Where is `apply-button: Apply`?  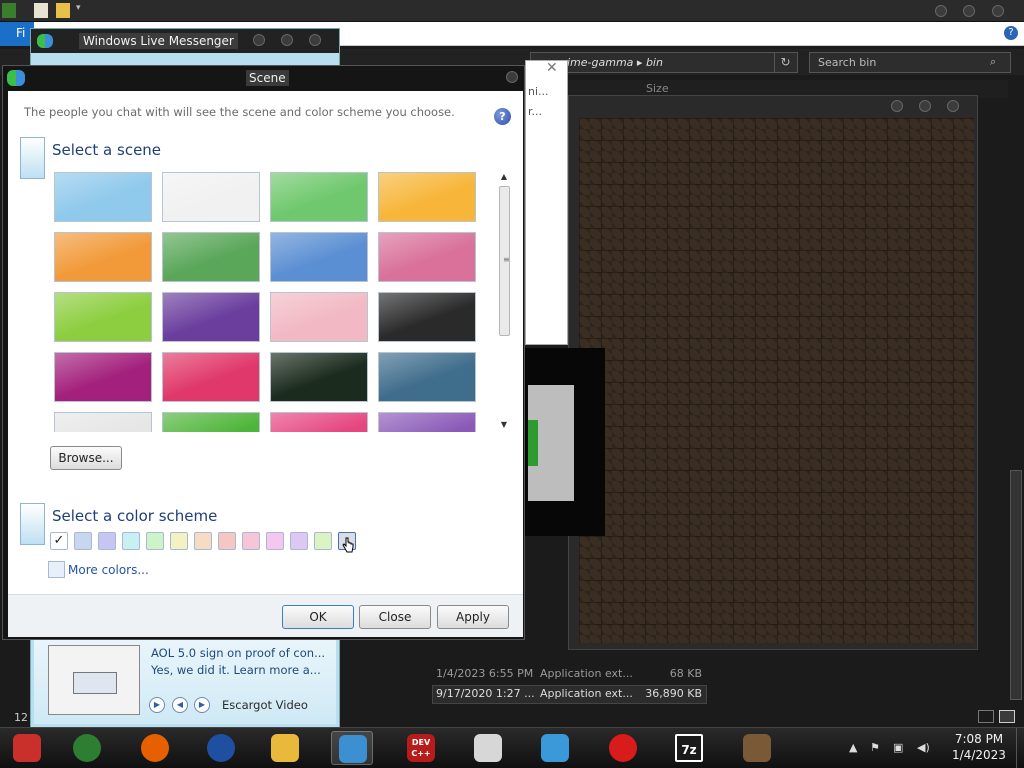
apply-button: Apply is located at coordinates (473, 617).